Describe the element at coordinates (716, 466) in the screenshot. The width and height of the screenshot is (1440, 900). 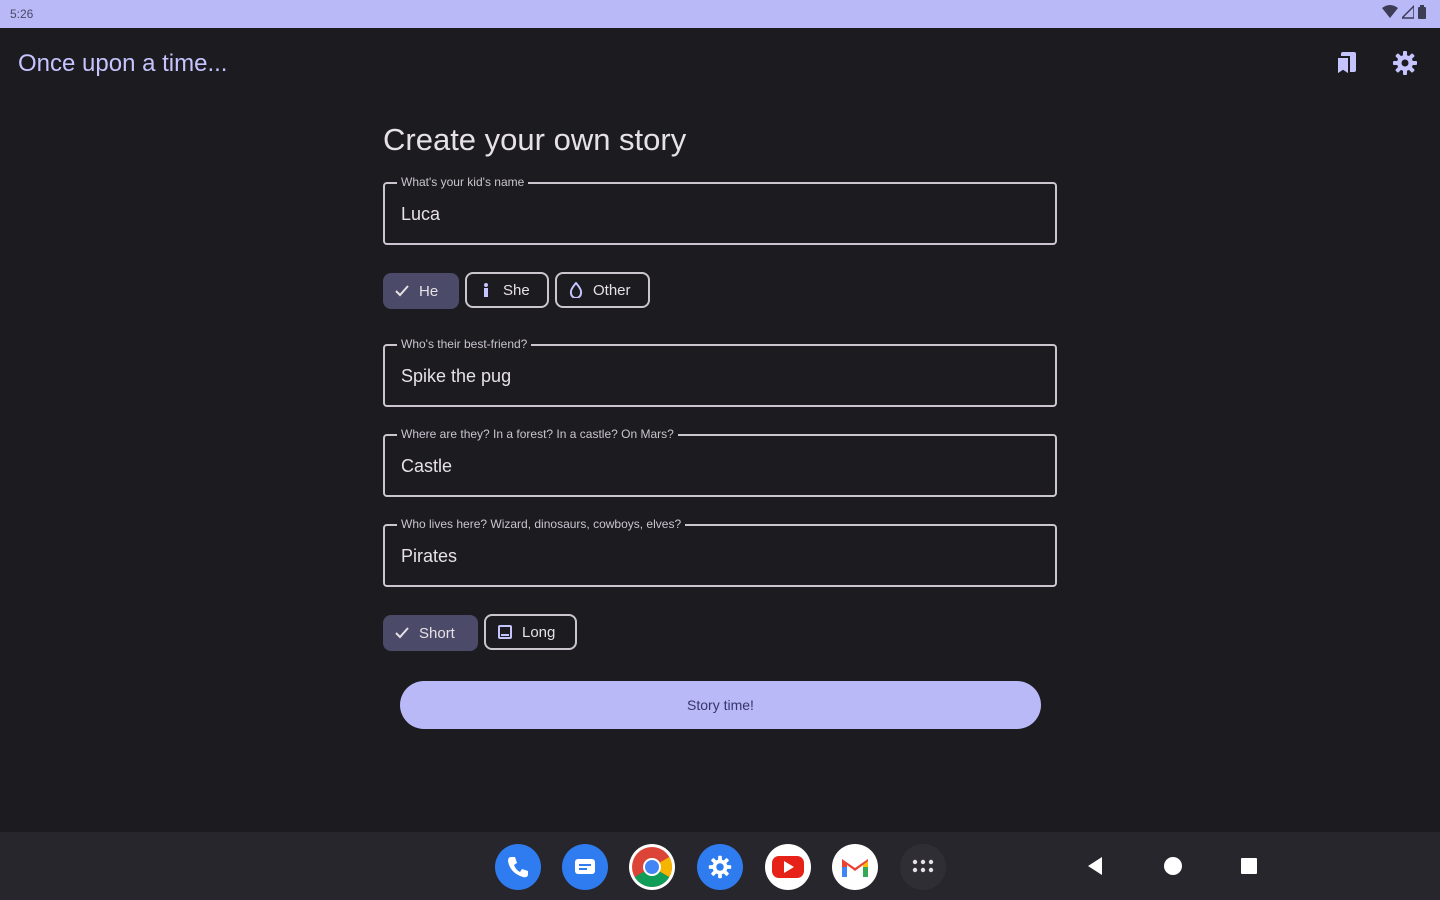
I see `place-input` at that location.